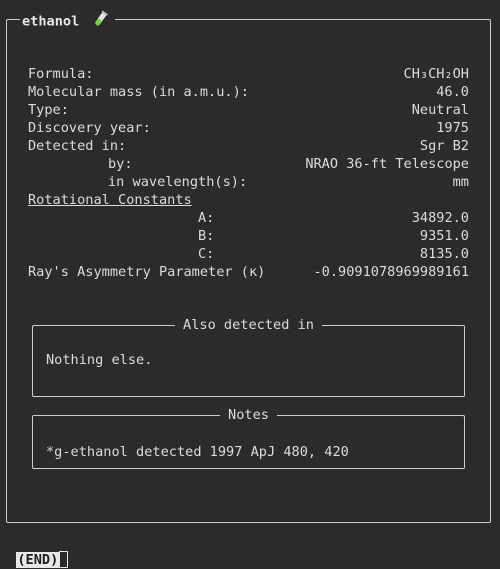 This screenshot has height=569, width=500. What do you see at coordinates (138, 92) in the screenshot?
I see `mass-label: Molecular mass (in a.m.u.):` at bounding box center [138, 92].